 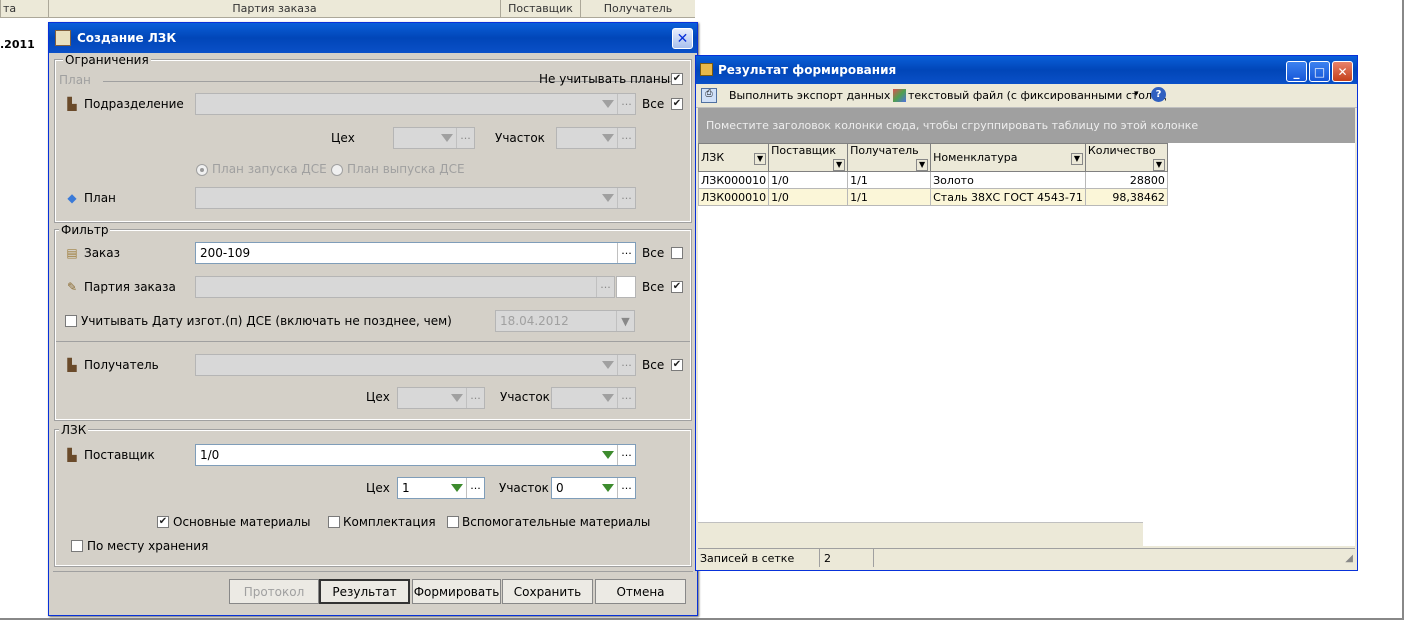 What do you see at coordinates (625, 321) in the screenshot?
I see `chevron-down-icon: ▼` at bounding box center [625, 321].